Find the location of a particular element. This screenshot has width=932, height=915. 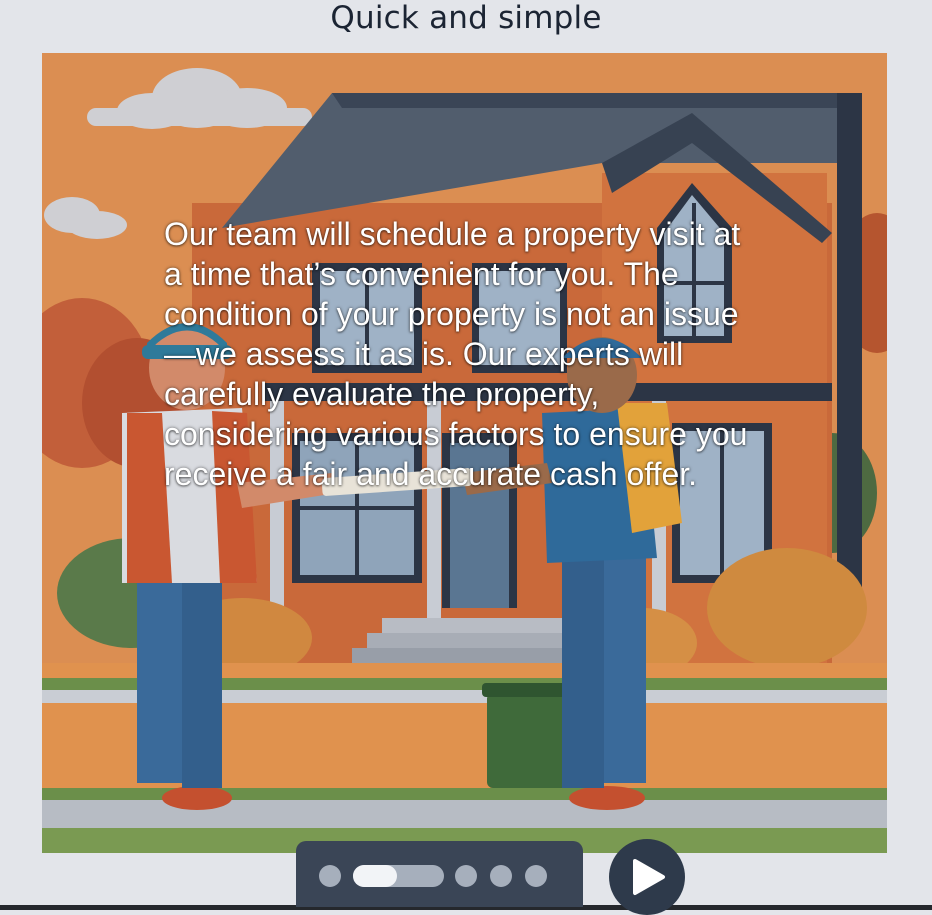

page-title: Quick and simple is located at coordinates (466, 18).